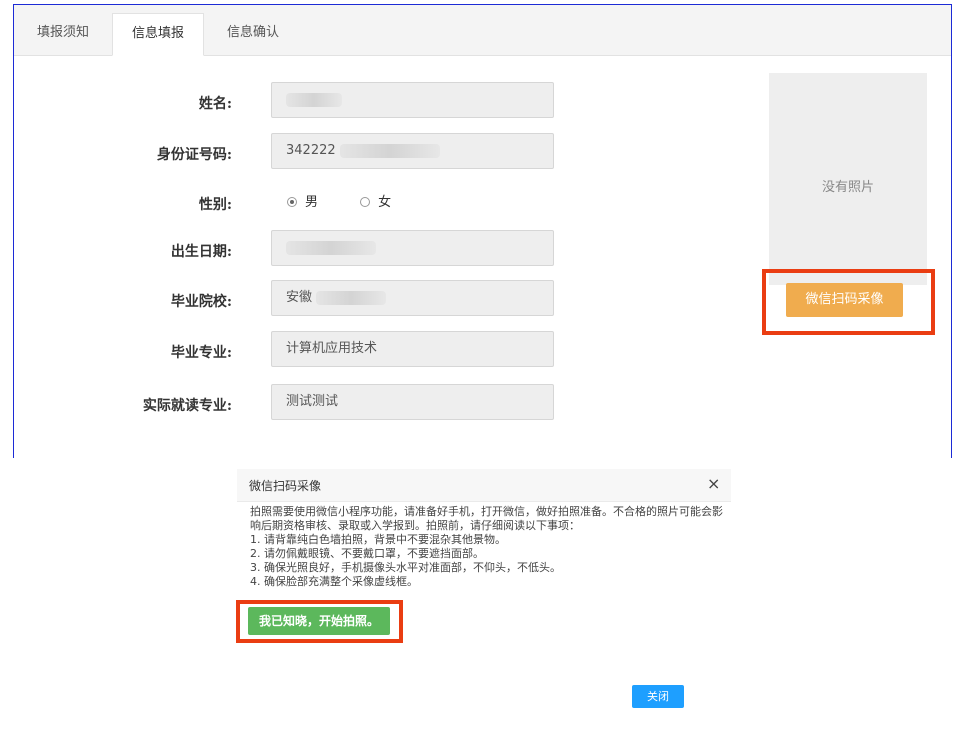 Image resolution: width=964 pixels, height=733 pixels. Describe the element at coordinates (299, 297) in the screenshot. I see `school-value: 安徽` at that location.